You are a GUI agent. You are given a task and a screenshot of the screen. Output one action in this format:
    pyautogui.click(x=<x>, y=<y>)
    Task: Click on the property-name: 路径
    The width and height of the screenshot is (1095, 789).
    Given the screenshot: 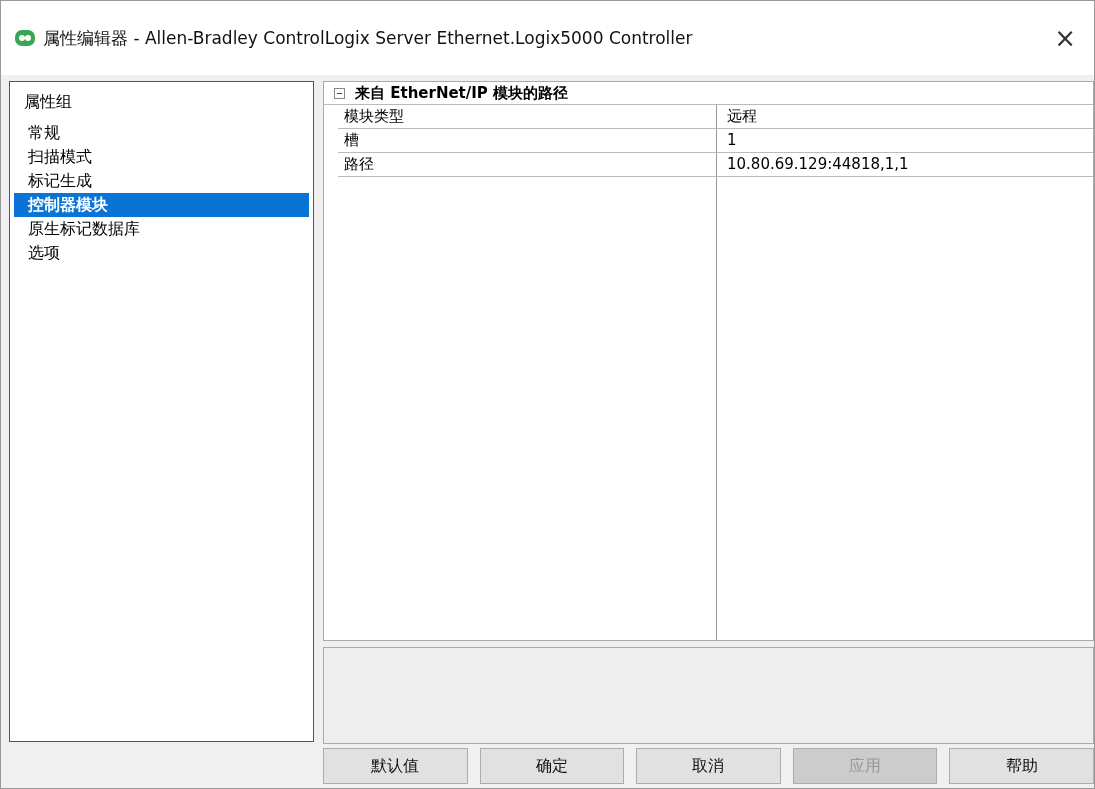 What is the action you would take?
    pyautogui.click(x=527, y=164)
    